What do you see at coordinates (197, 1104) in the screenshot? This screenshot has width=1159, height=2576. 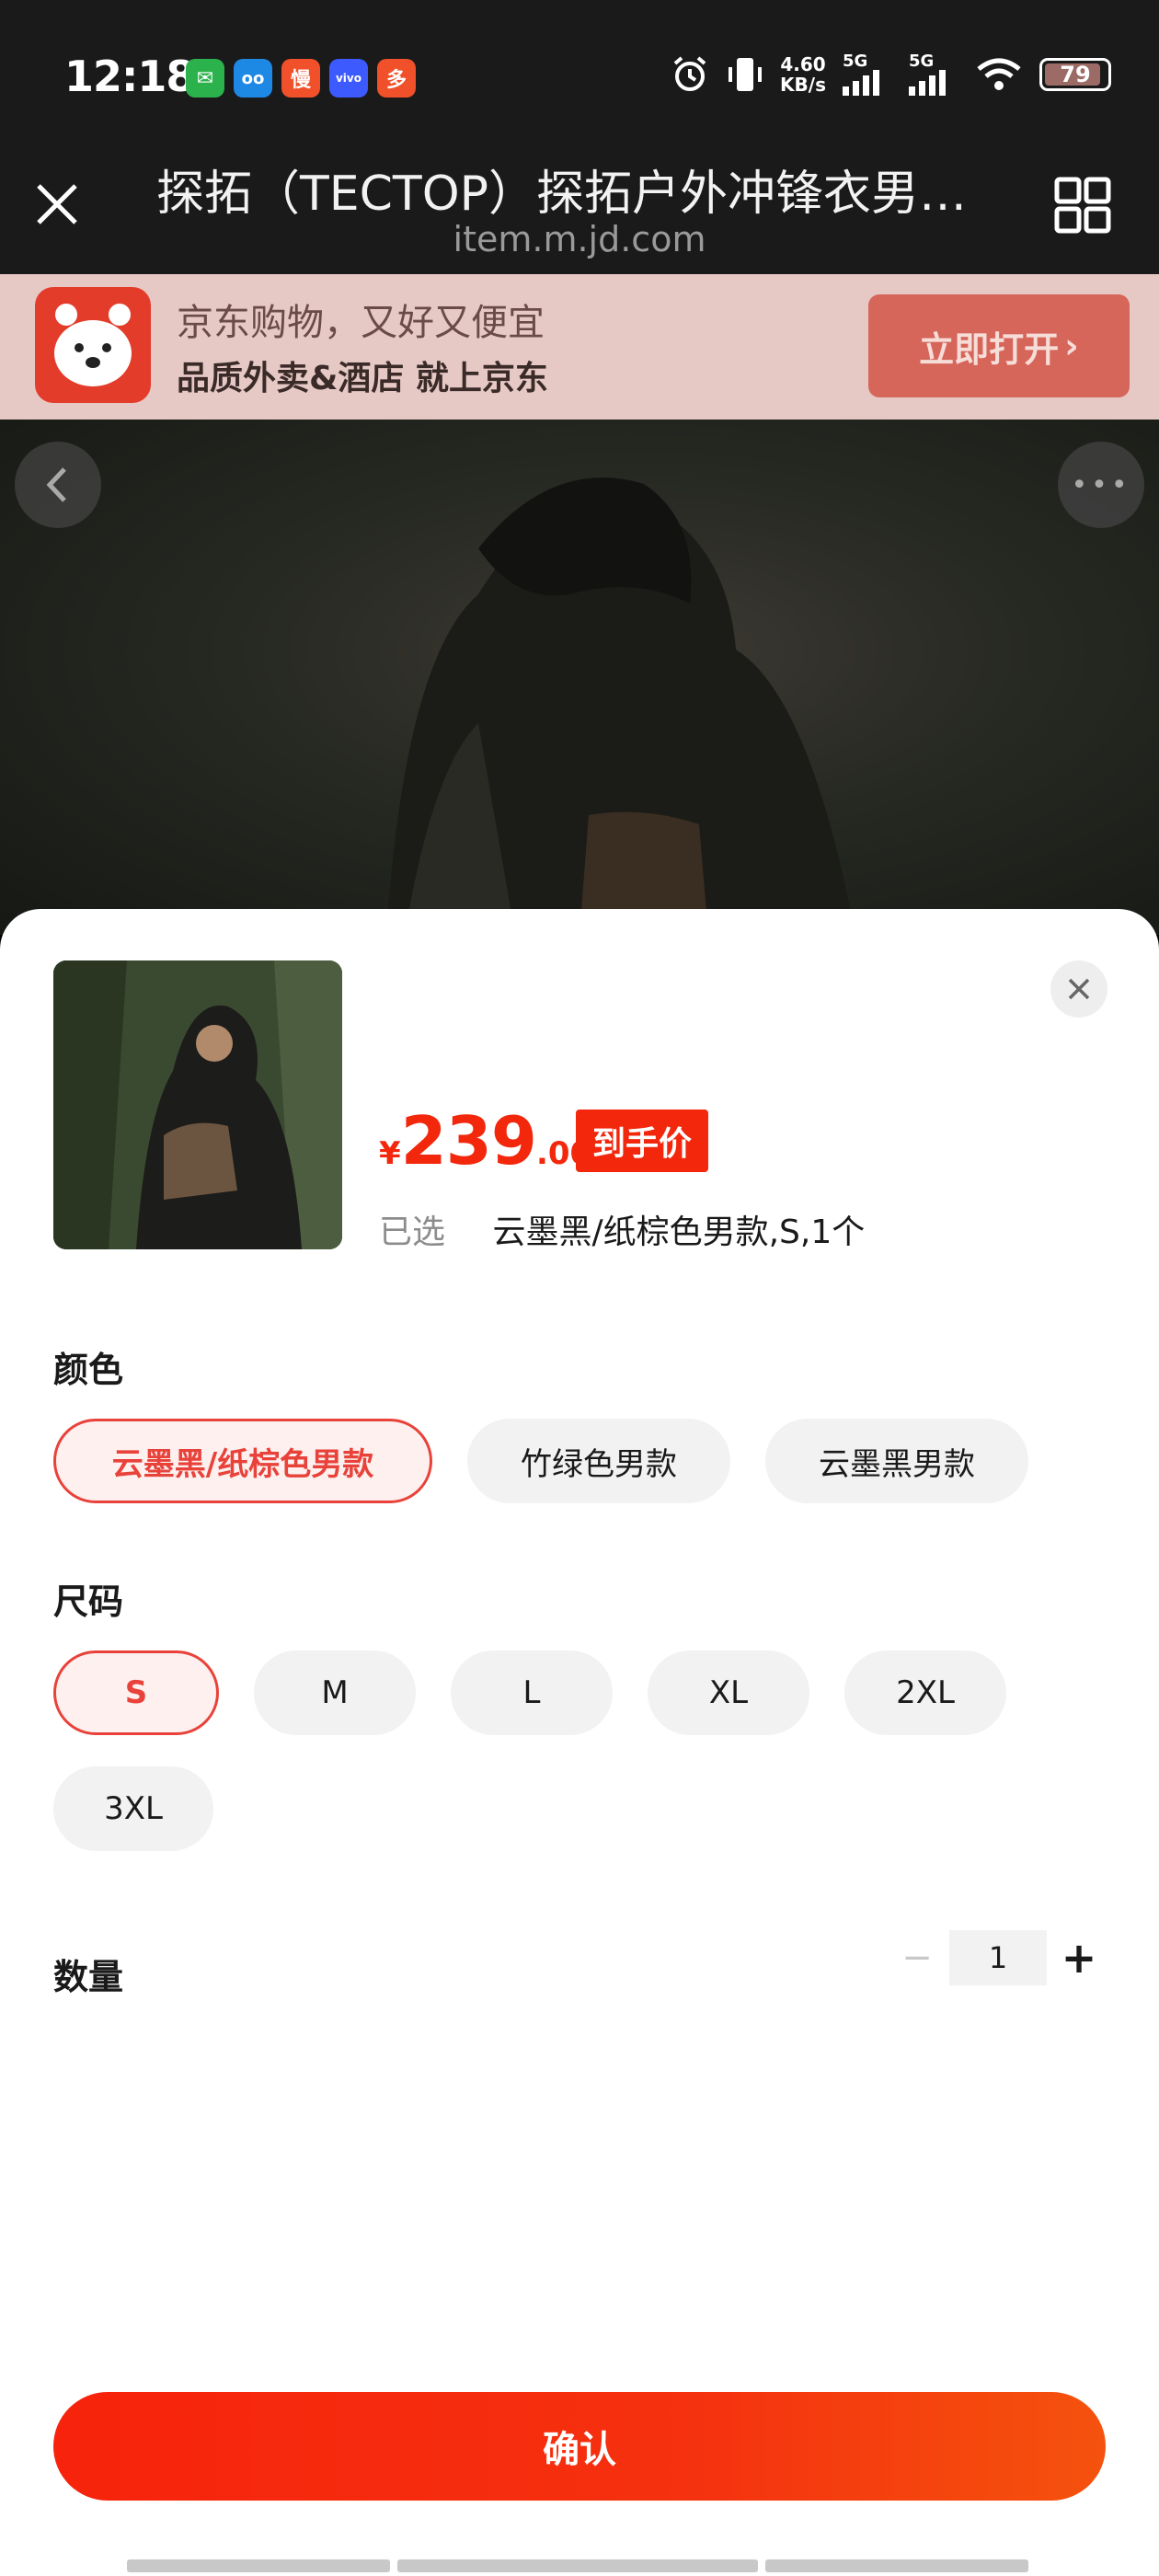 I see `product-thumbnail` at bounding box center [197, 1104].